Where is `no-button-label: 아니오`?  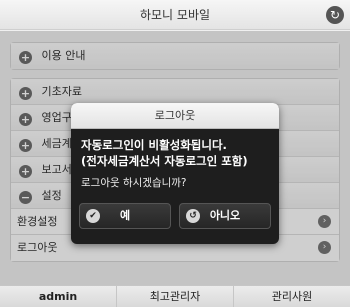
no-button-label: 아니오 is located at coordinates (225, 215).